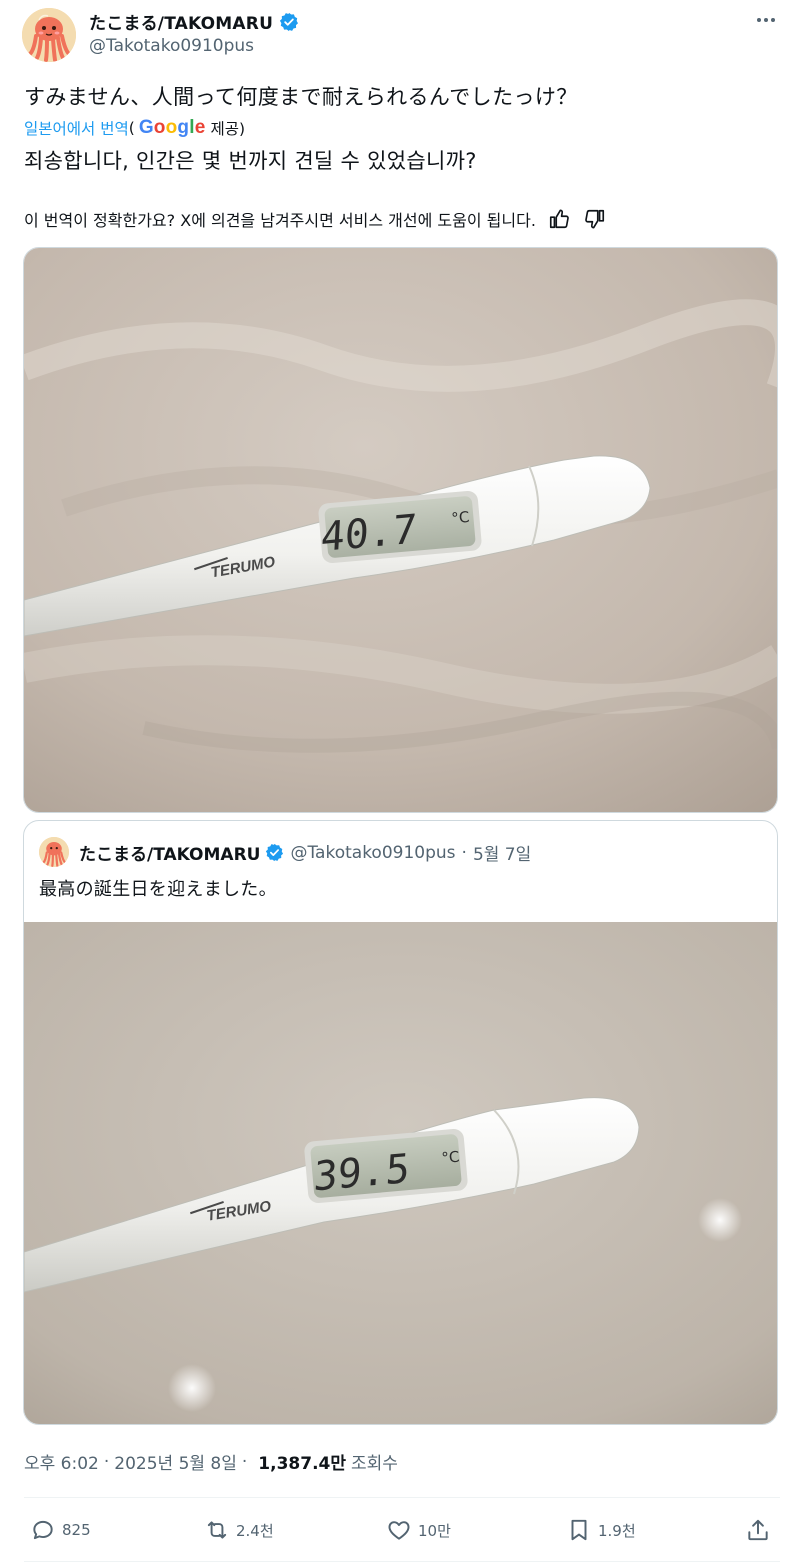 The height and width of the screenshot is (1562, 804). I want to click on reply-button: 825, so click(60, 1530).